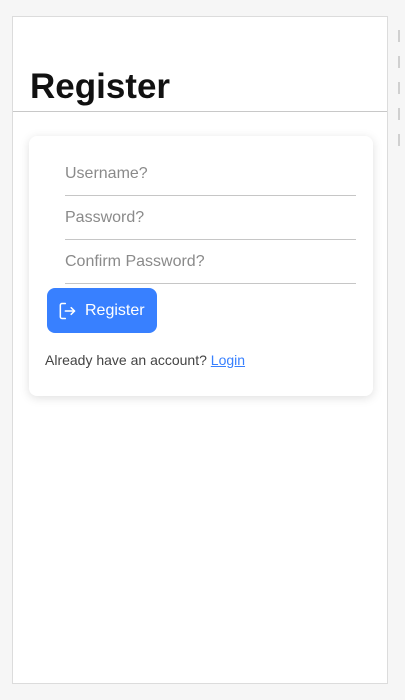 Image resolution: width=405 pixels, height=700 pixels. I want to click on register-button: Register, so click(102, 310).